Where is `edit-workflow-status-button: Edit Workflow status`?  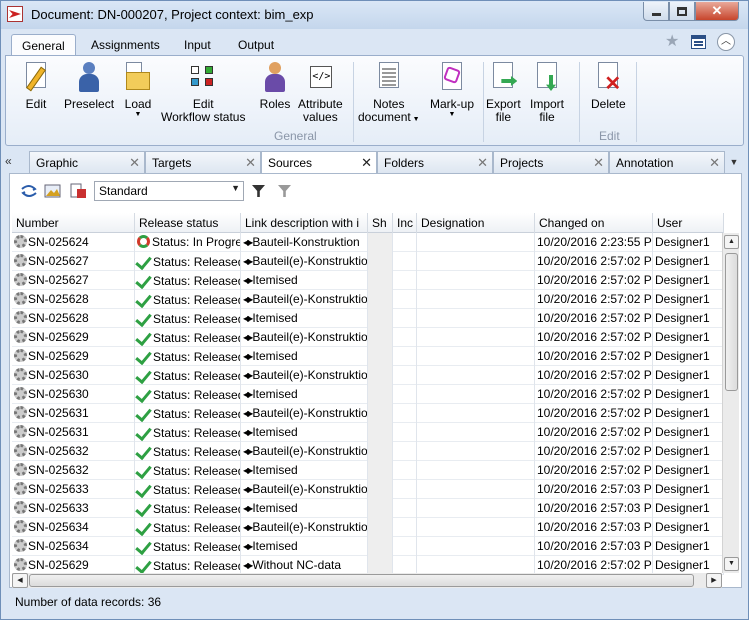 edit-workflow-status-button: Edit Workflow status is located at coordinates (203, 92).